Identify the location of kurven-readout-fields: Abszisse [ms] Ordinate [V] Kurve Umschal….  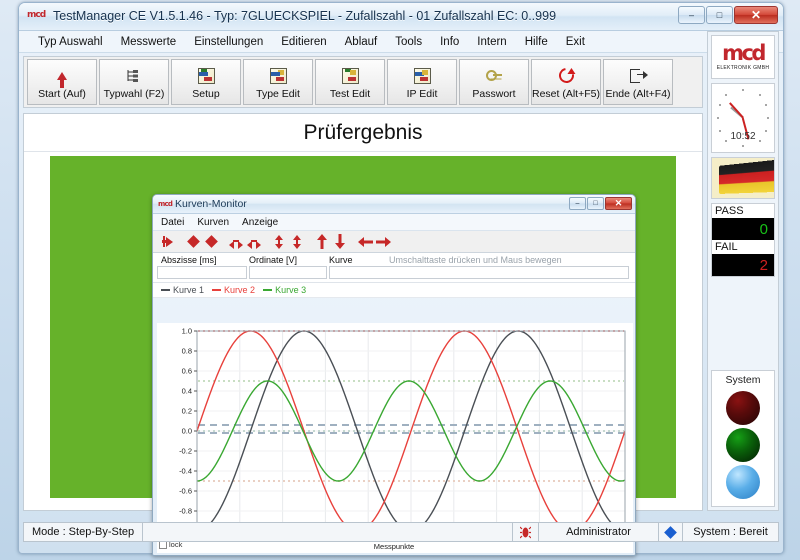
(394, 268).